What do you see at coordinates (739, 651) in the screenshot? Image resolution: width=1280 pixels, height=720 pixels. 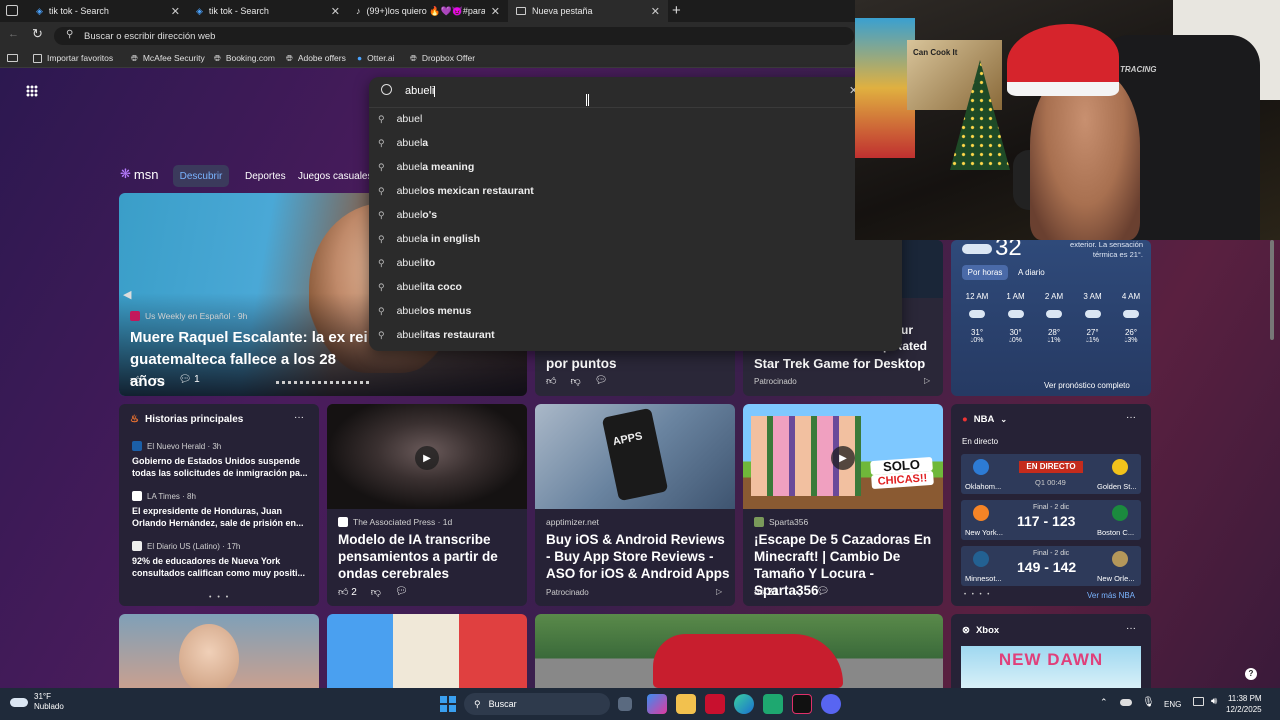 I see `car-card` at bounding box center [739, 651].